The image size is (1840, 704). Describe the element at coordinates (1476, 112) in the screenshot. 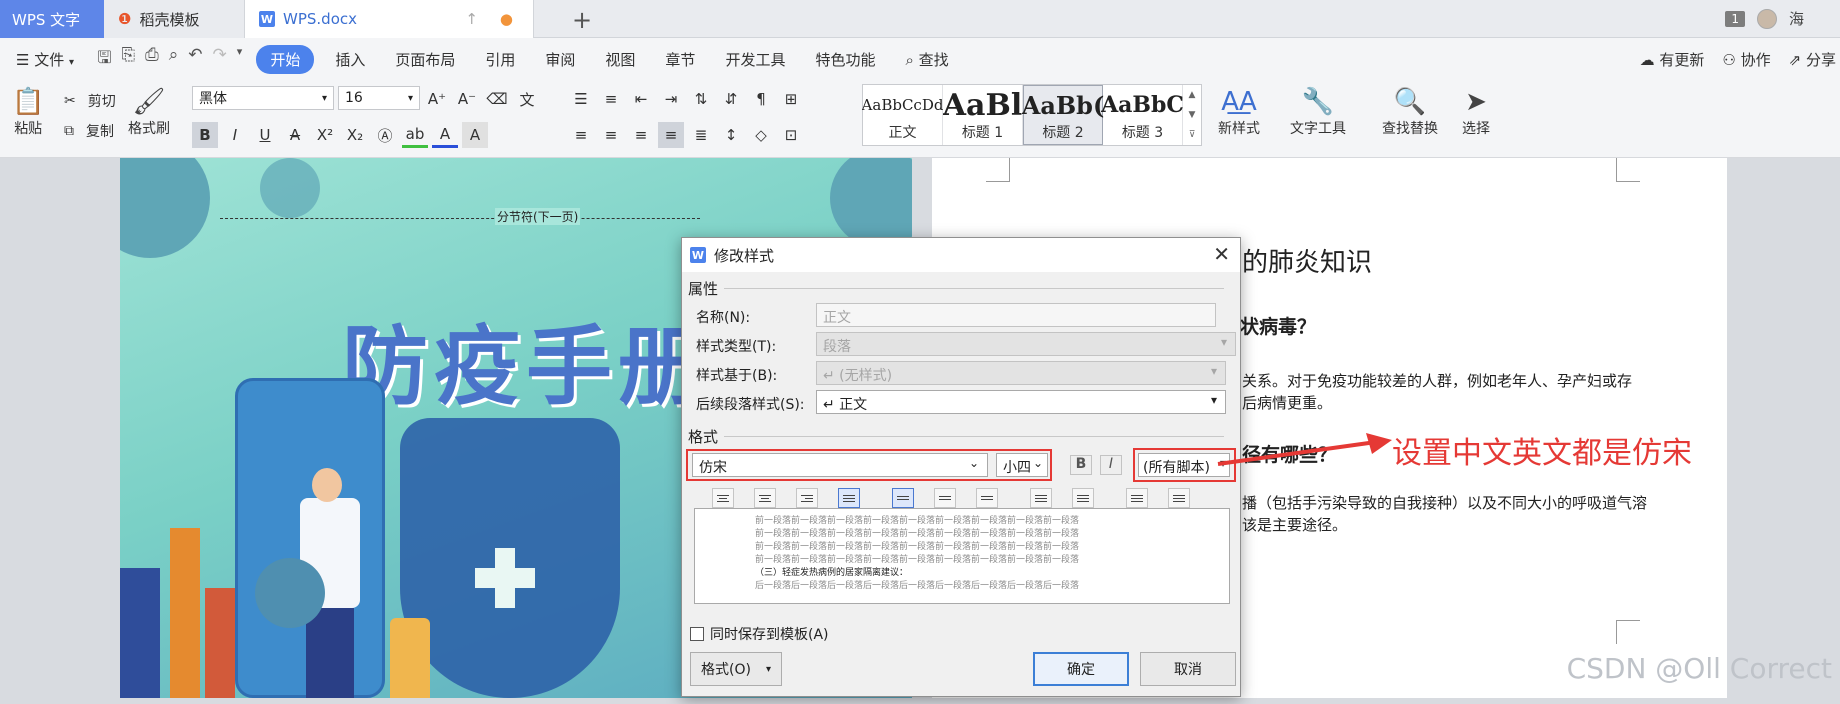

I see `select-button: ➤ 选择` at that location.